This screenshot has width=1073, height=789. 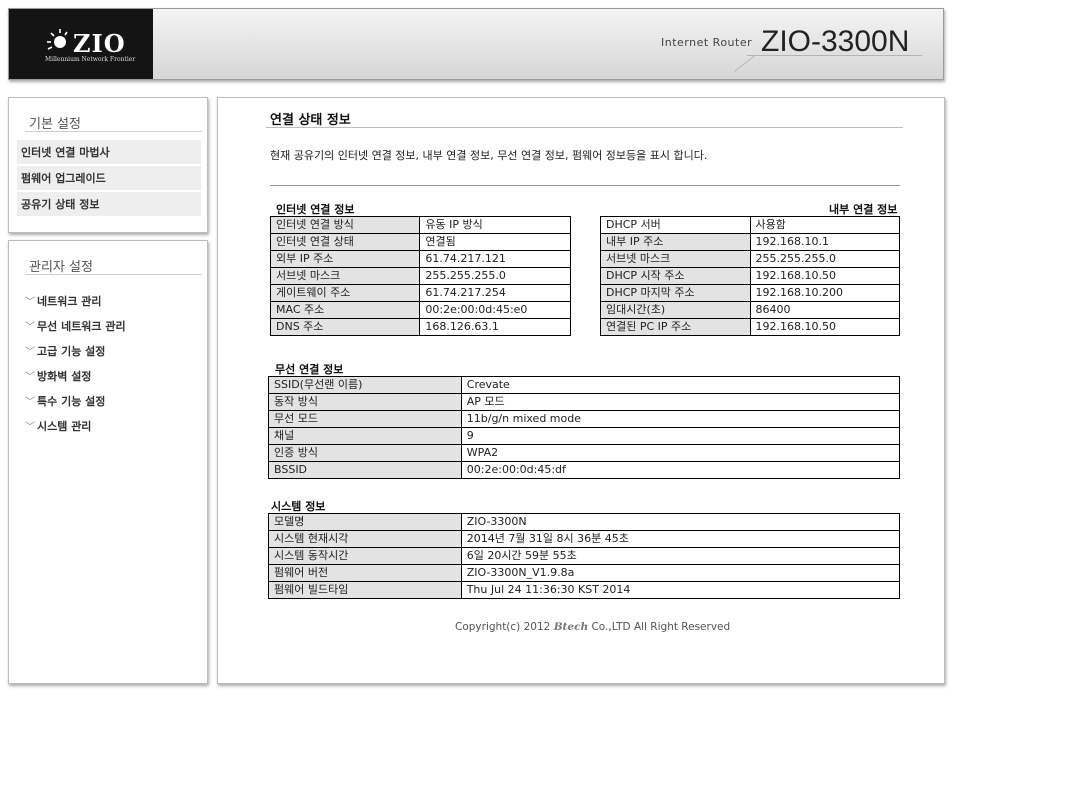 I want to click on table-row: SSID(무선랜 이름) Crevate, so click(x=584, y=385).